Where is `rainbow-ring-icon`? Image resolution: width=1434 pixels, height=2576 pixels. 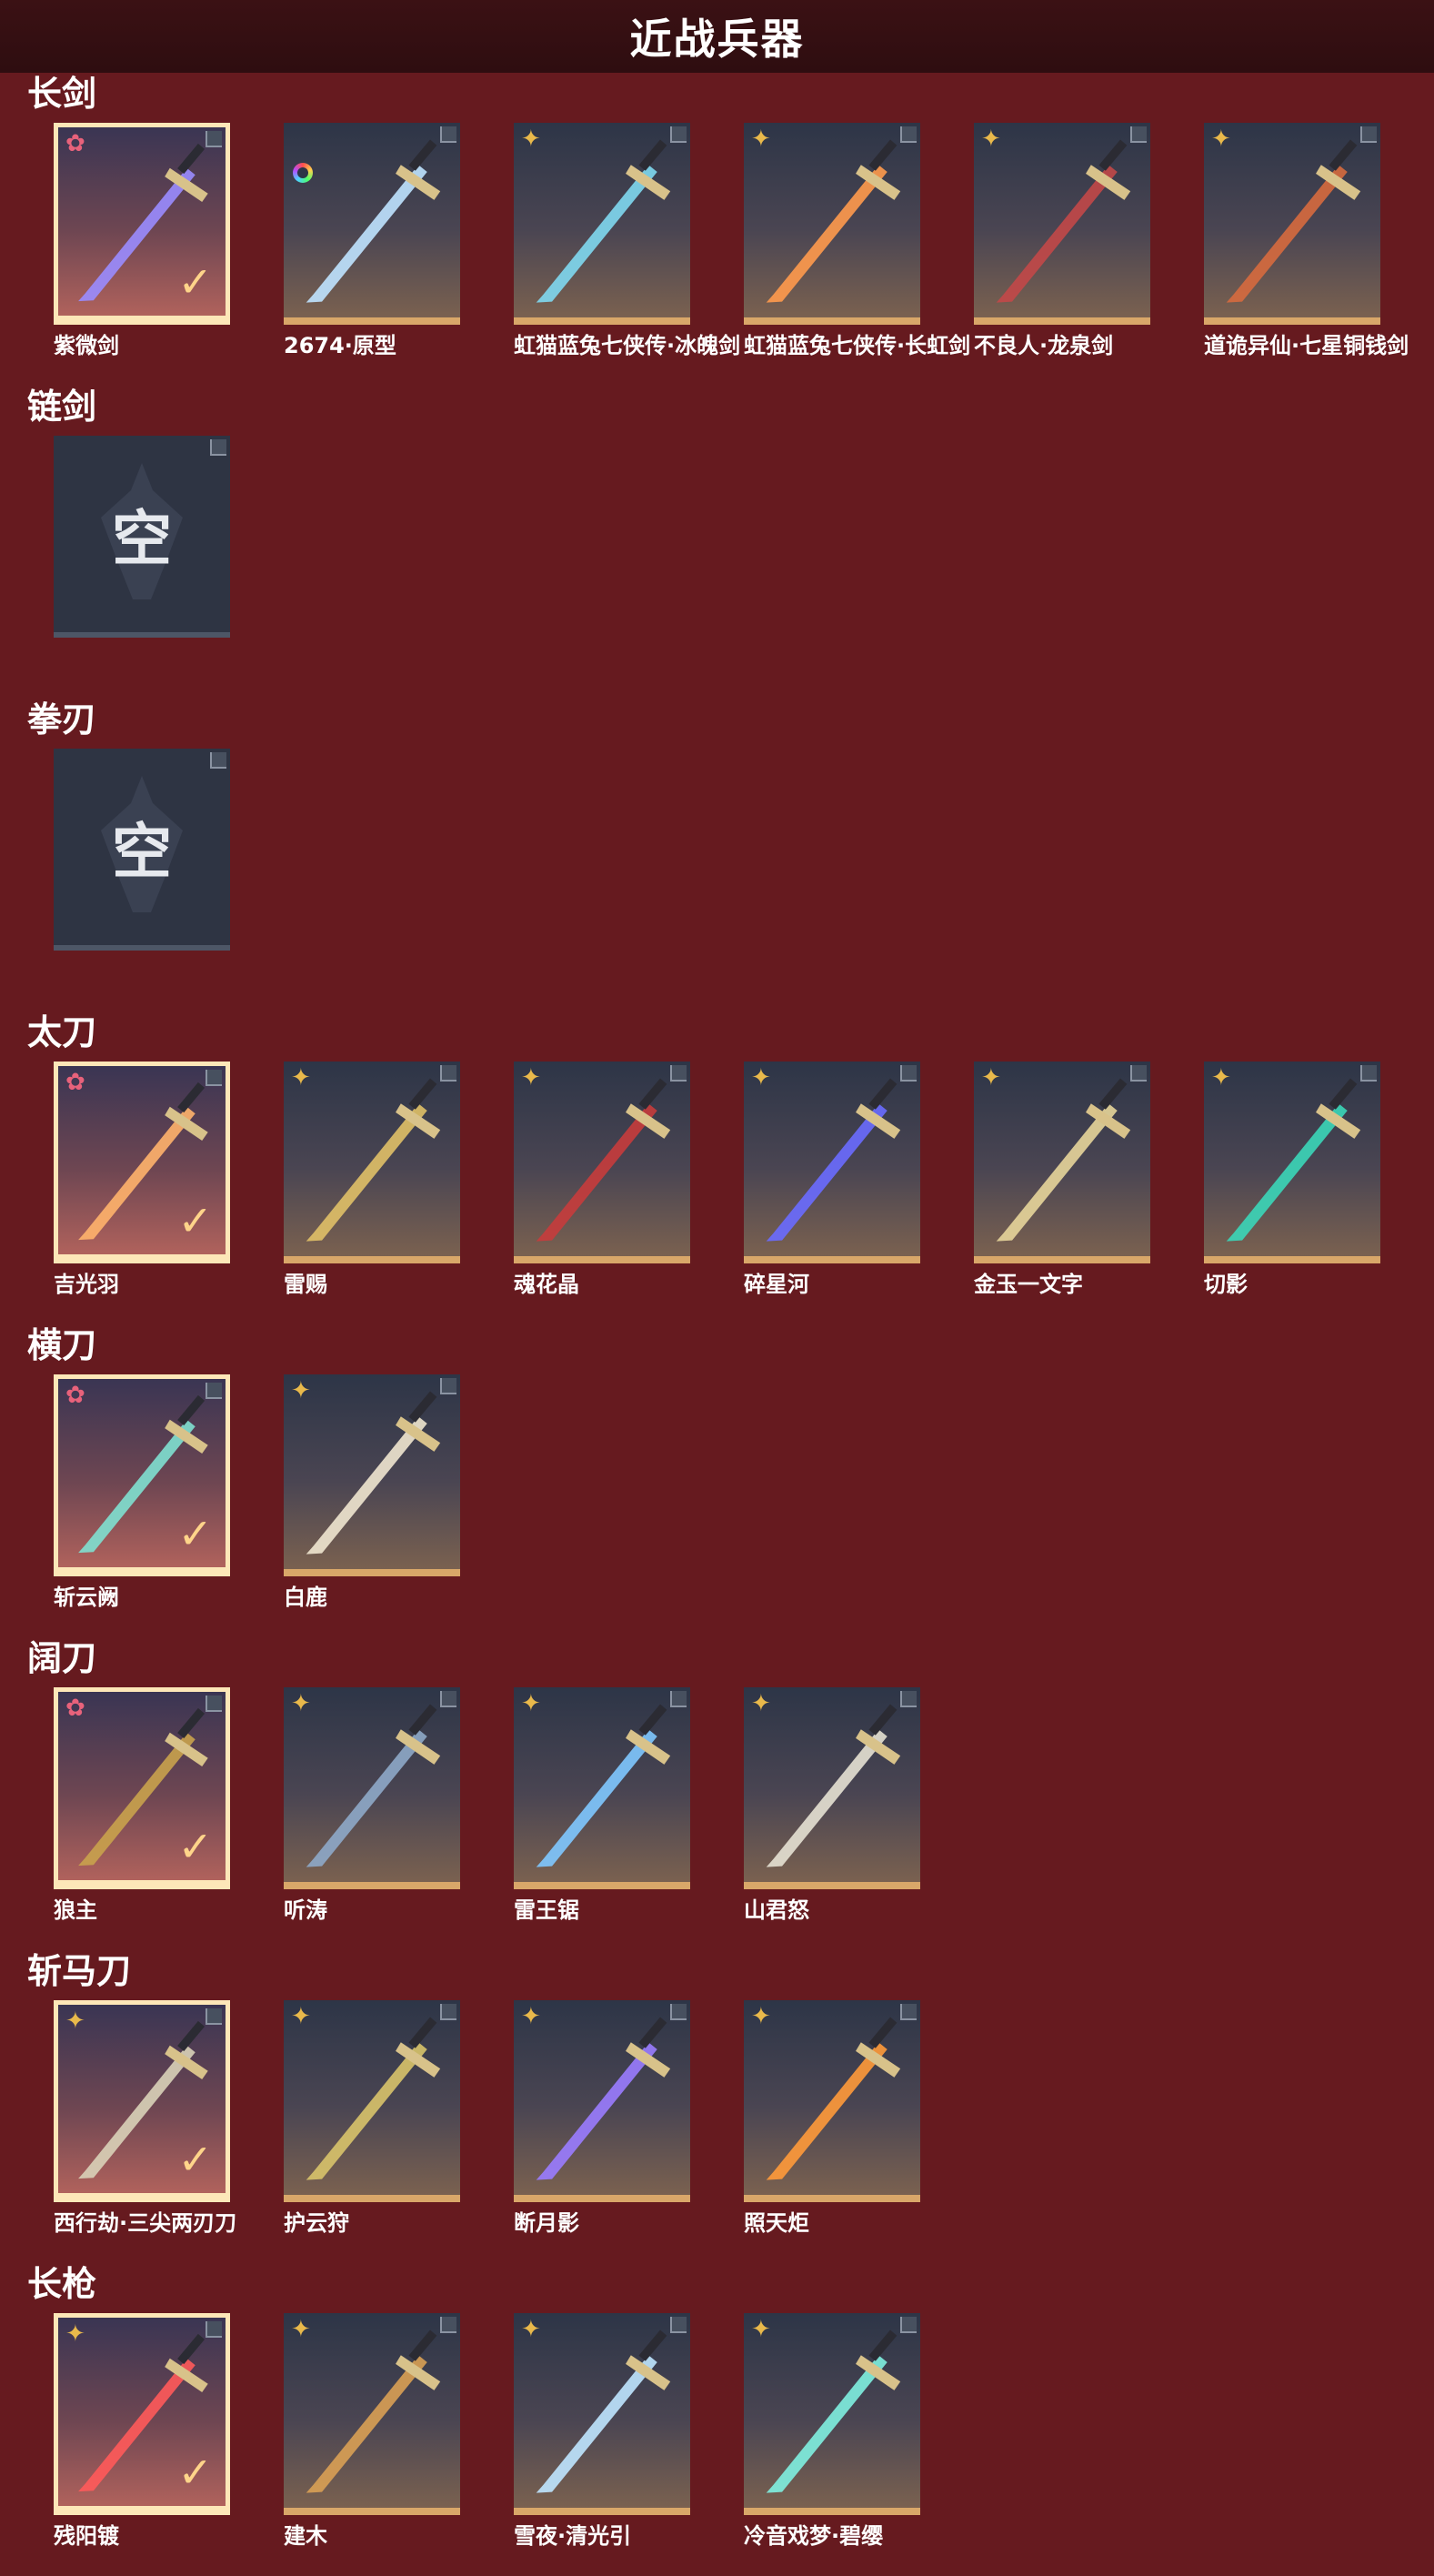
rainbow-ring-icon is located at coordinates (303, 173).